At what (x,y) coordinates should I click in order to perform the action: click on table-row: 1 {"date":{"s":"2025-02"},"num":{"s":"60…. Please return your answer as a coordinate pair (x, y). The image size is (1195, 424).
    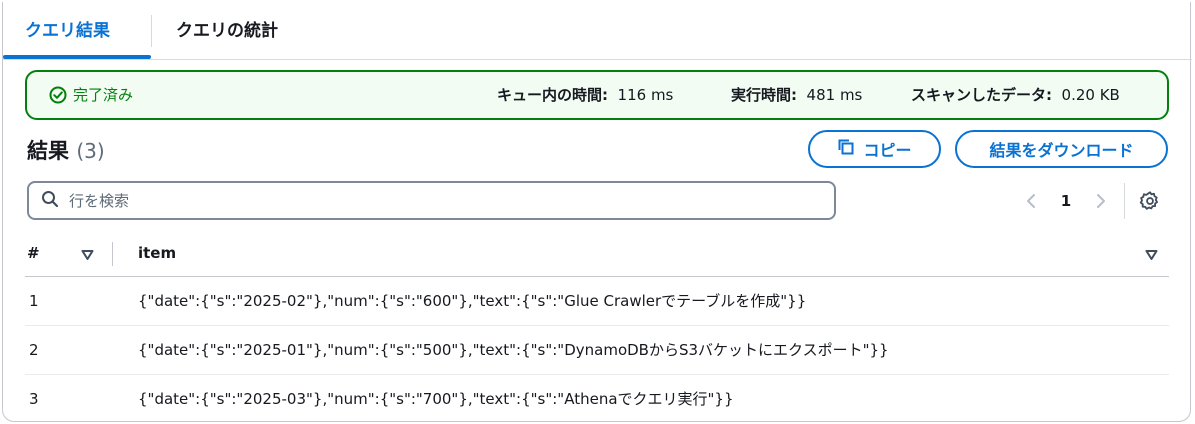
    Looking at the image, I should click on (597, 301).